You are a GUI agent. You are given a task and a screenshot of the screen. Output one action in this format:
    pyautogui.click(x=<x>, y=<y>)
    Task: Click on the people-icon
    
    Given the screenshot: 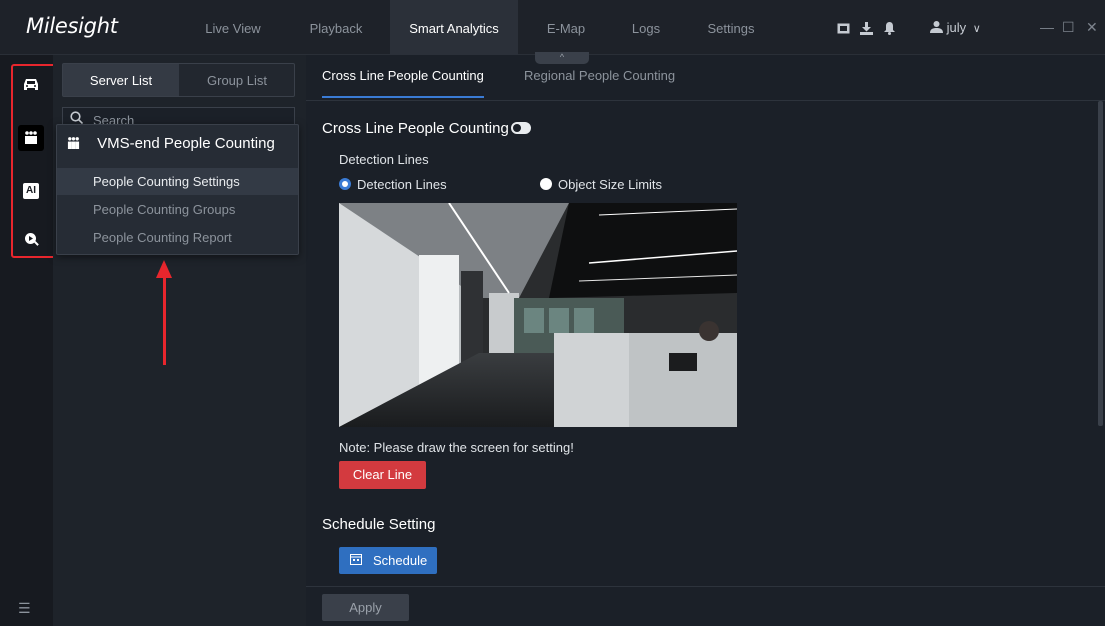 What is the action you would take?
    pyautogui.click(x=75, y=143)
    